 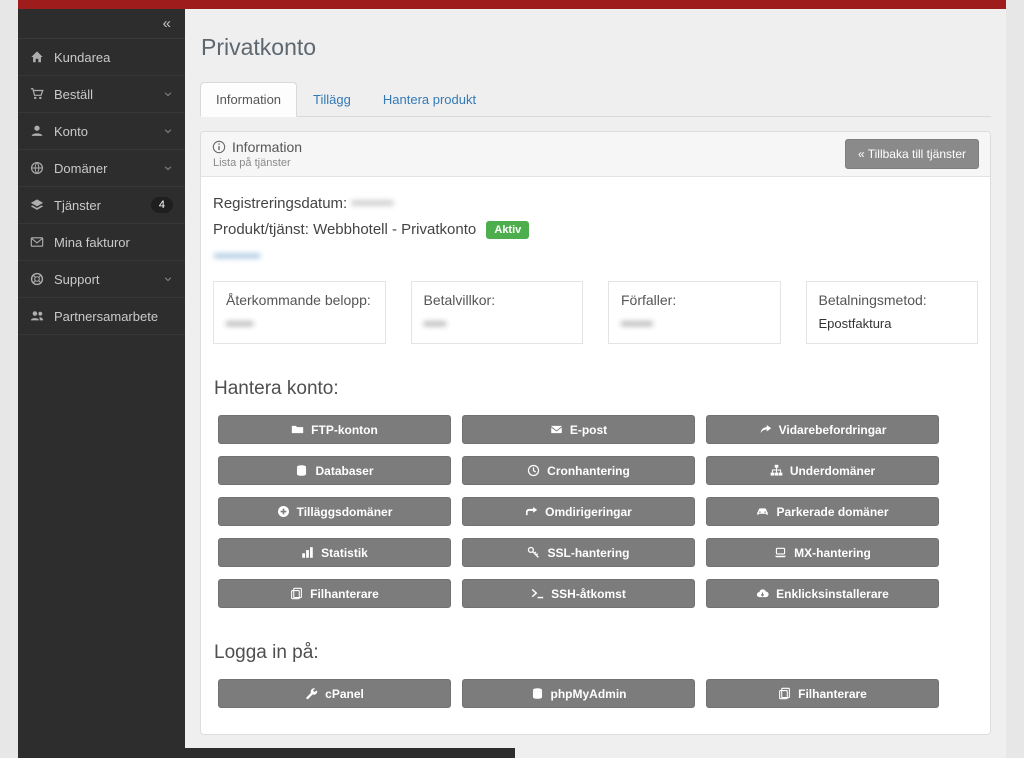 I want to click on parkerade-dom-ner-button: Parkerade domäner, so click(x=822, y=511).